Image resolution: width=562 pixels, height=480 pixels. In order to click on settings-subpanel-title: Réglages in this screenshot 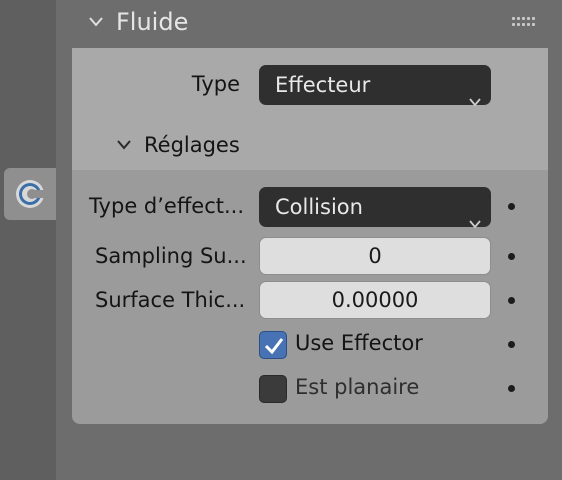, I will do `click(192, 145)`.